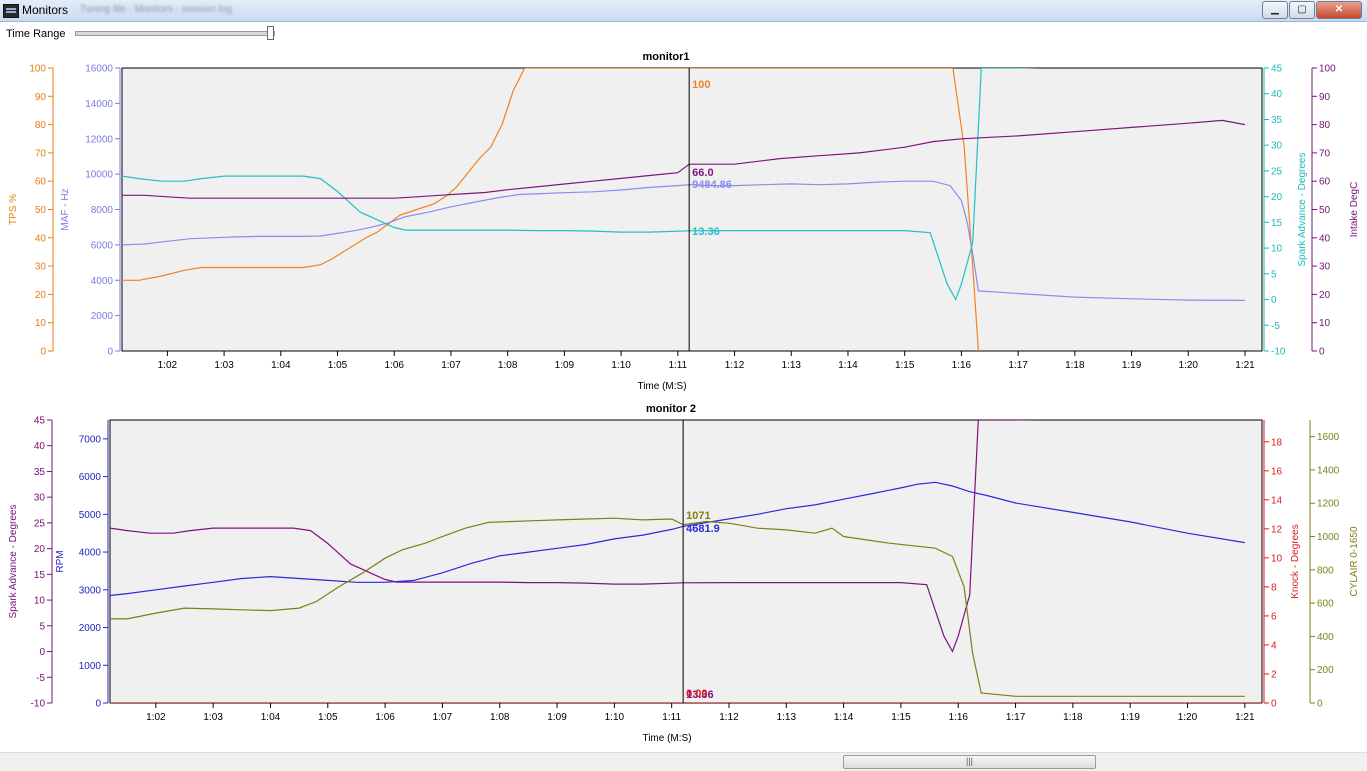 This screenshot has height=771, width=1367. I want to click on y-axis-title: TPS %, so click(13, 209).